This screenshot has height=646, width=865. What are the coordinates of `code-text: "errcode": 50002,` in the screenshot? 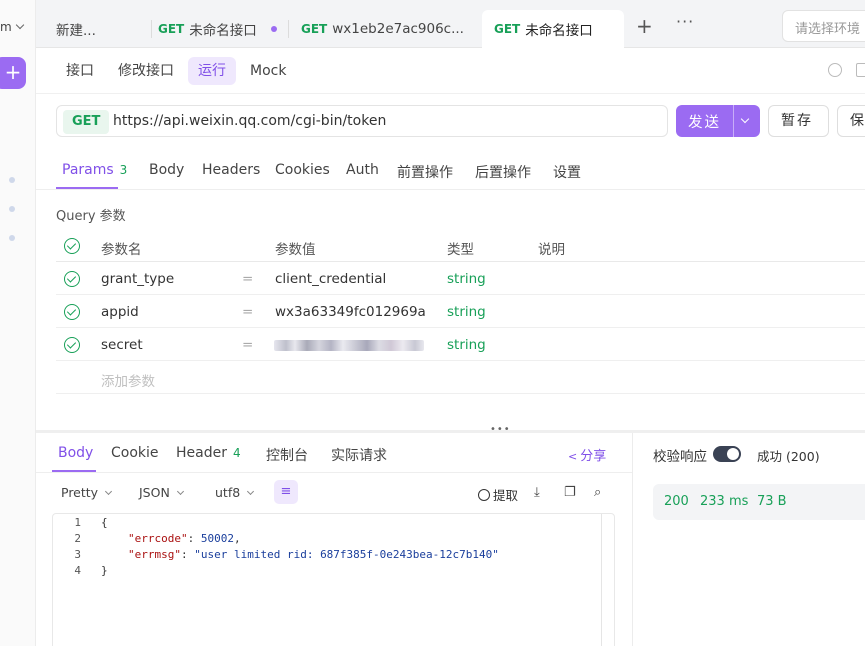 It's located at (184, 538).